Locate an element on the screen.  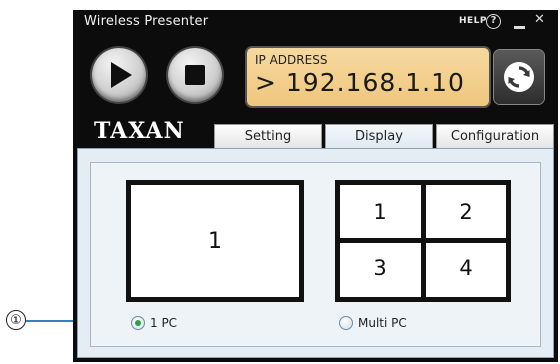
play-button is located at coordinates (119, 75).